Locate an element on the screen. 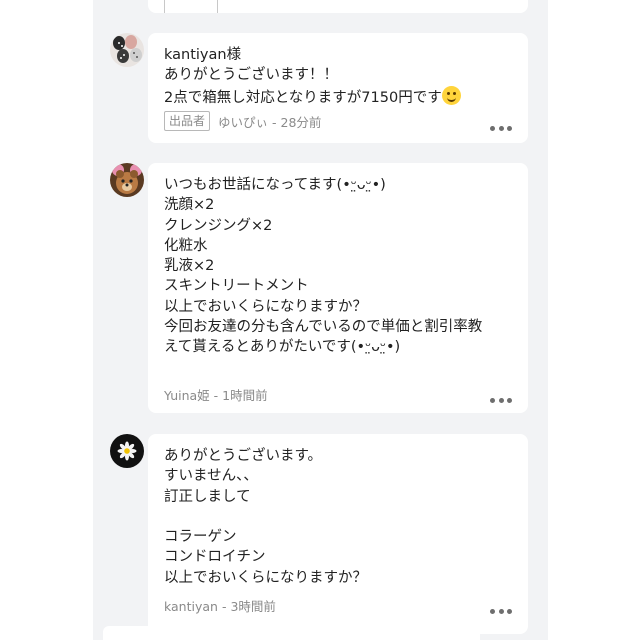 This screenshot has width=640, height=640. comment-meta: kantiyan - 3時間前 is located at coordinates (220, 605).